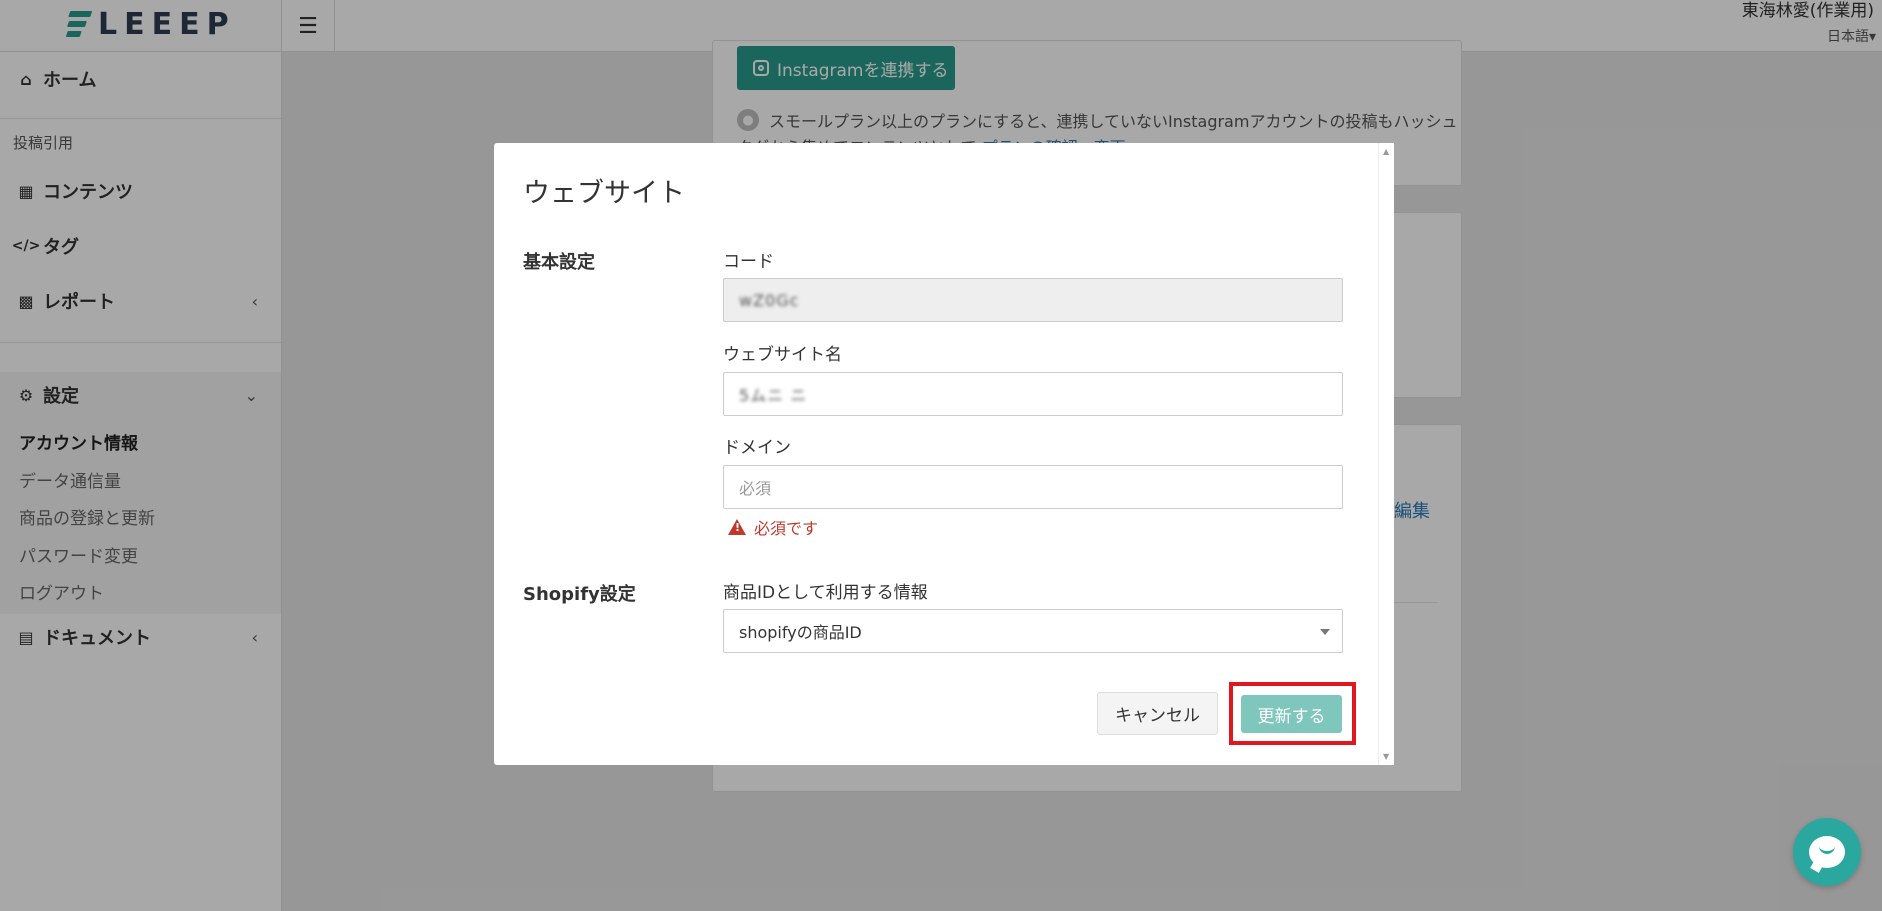 The image size is (1882, 911). I want to click on modal-scrollbar: ▲ ▼, so click(1386, 454).